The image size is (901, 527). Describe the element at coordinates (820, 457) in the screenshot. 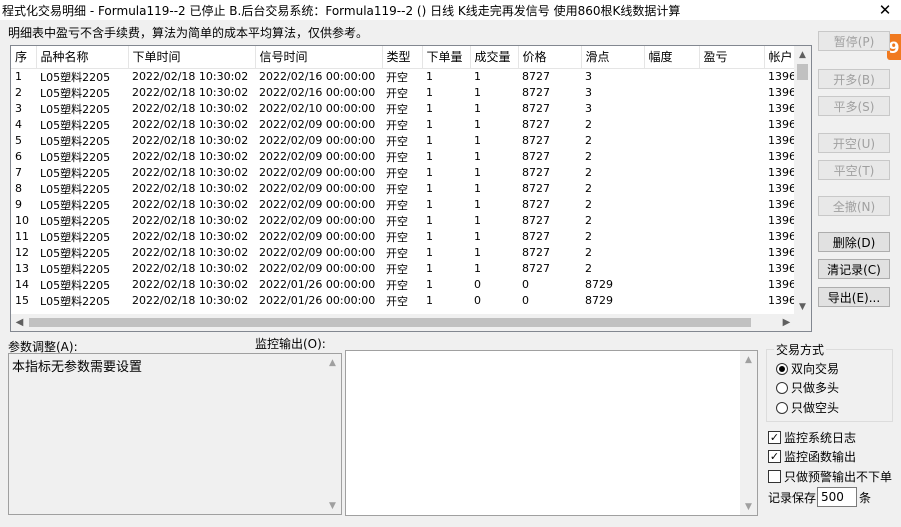

I see `checkbox-label: 监控函数输出` at that location.